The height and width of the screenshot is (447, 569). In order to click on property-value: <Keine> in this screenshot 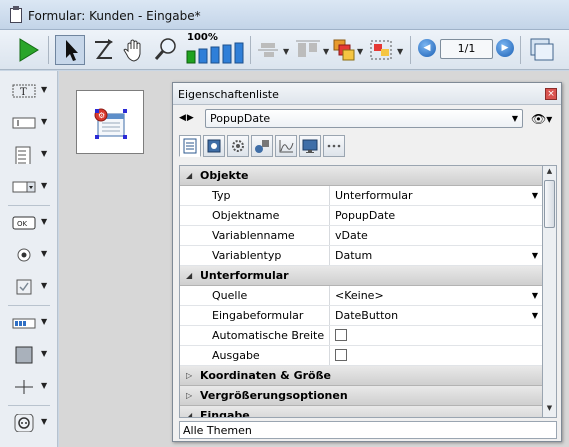, I will do `click(359, 295)`.